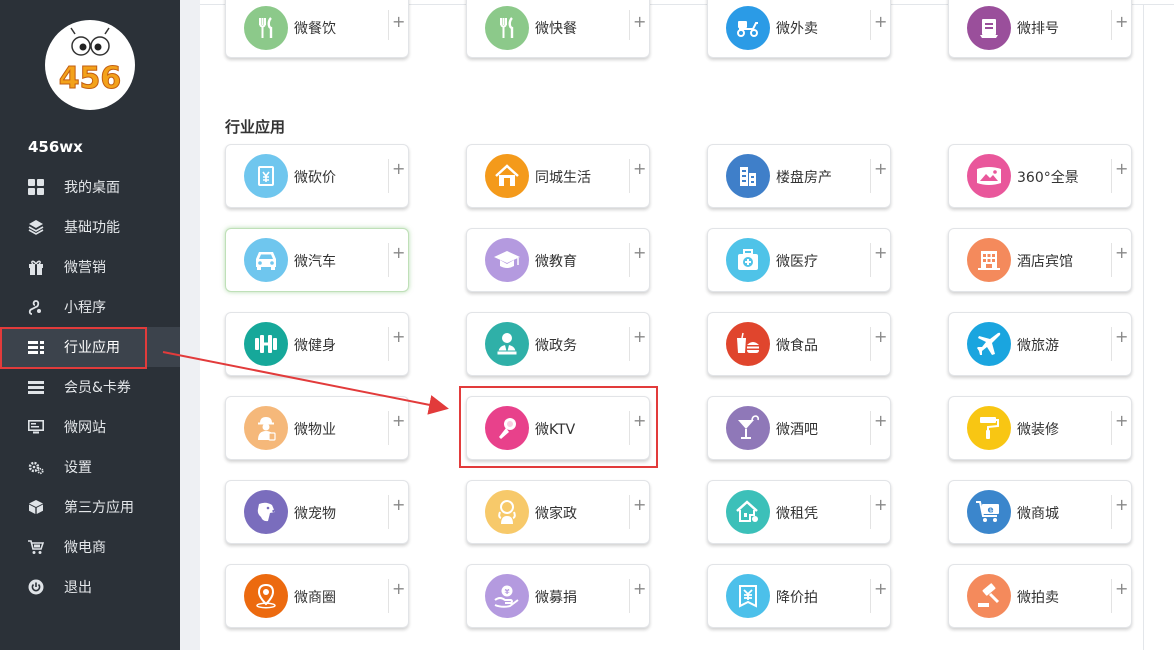  What do you see at coordinates (85, 268) in the screenshot?
I see `sidebar-item-label: 微营销` at bounding box center [85, 268].